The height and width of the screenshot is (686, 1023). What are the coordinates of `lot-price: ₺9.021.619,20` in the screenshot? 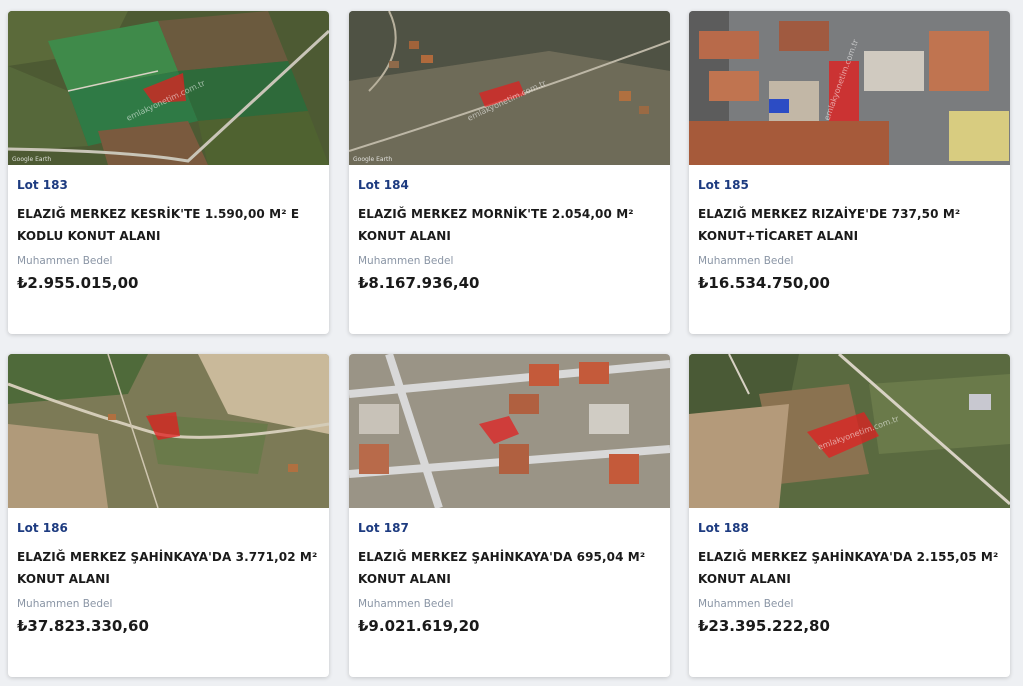 It's located at (419, 626).